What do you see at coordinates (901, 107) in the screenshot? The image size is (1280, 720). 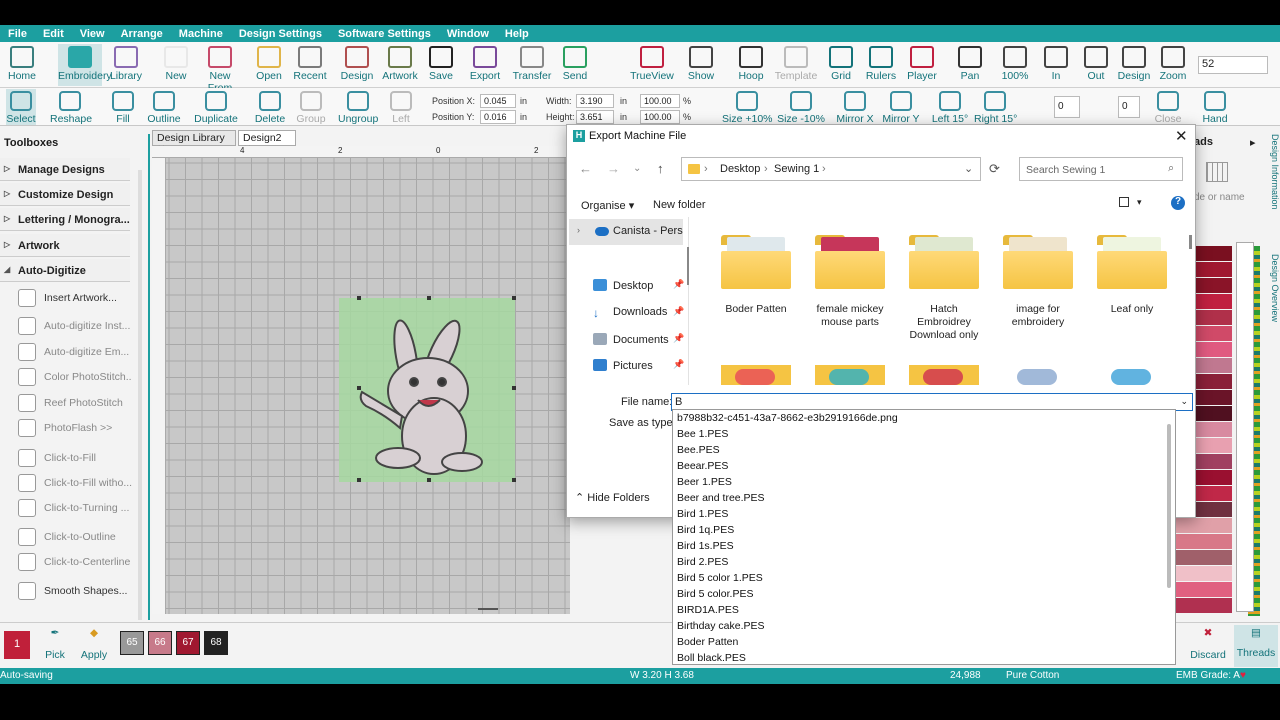 I see `mirror-y-button: Mirror Y` at bounding box center [901, 107].